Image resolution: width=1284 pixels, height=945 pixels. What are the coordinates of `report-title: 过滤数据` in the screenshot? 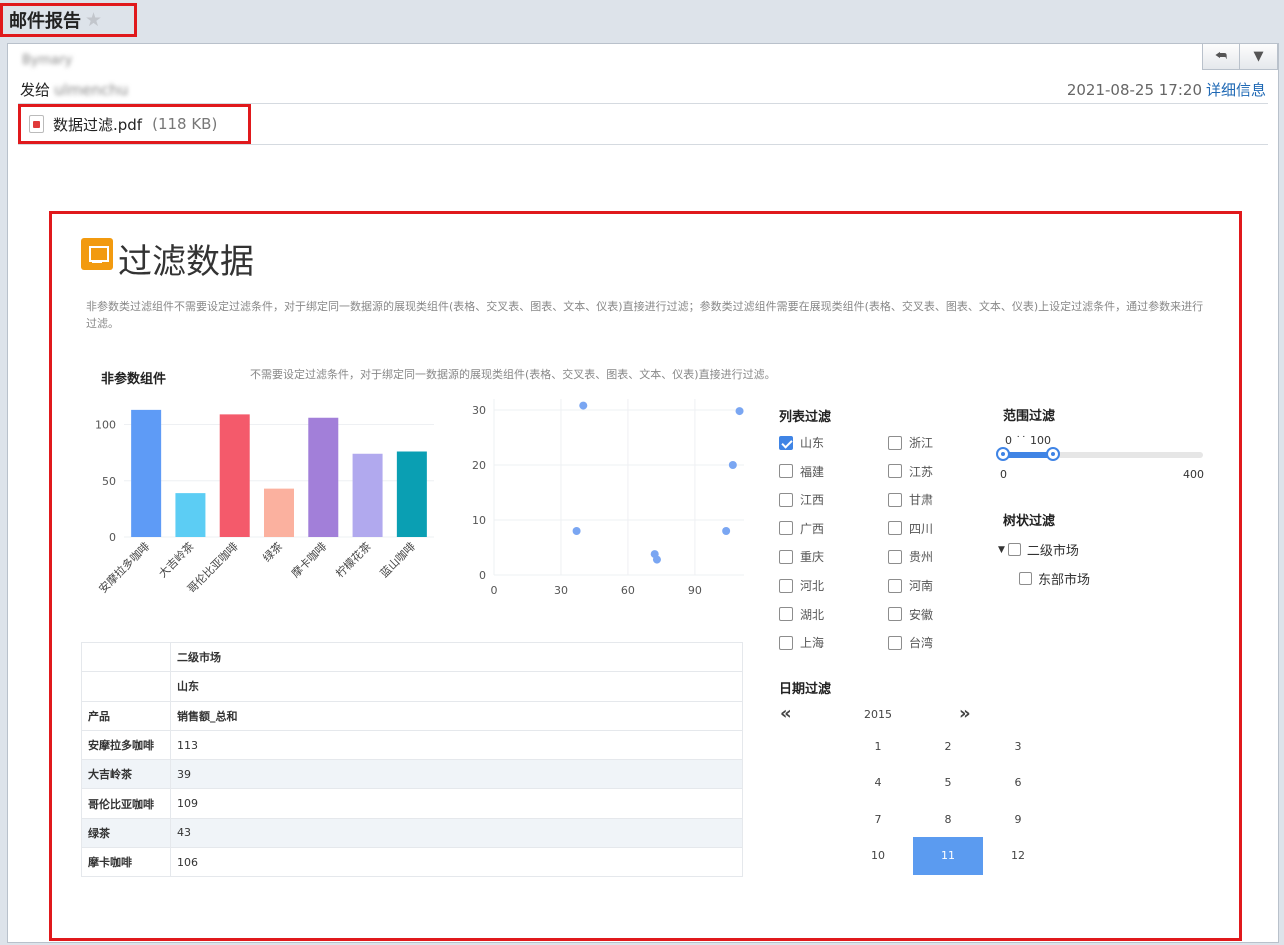 It's located at (186, 262).